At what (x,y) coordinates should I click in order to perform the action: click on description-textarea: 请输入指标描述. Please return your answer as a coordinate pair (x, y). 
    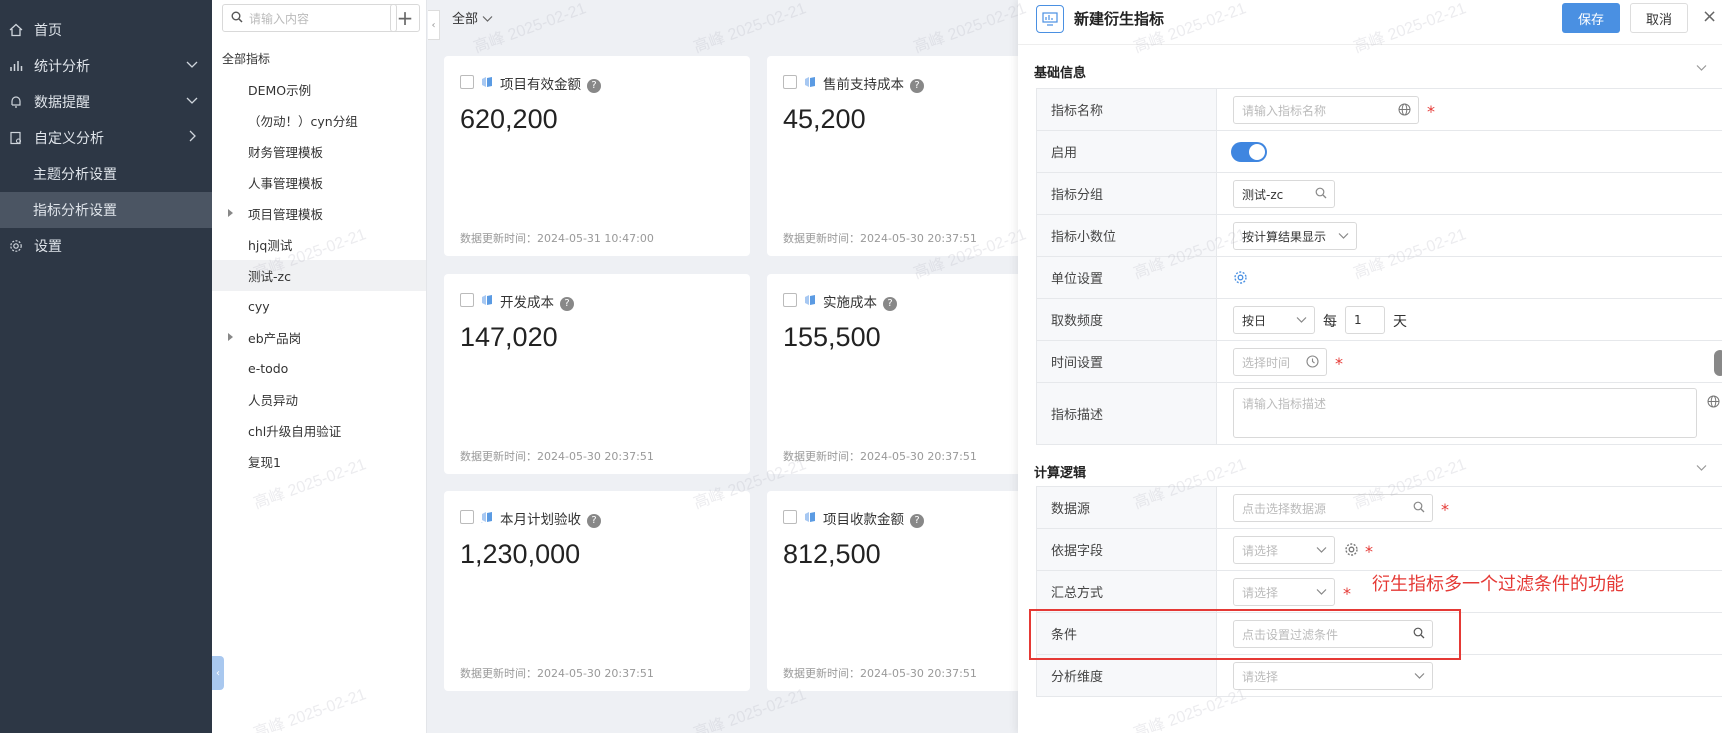
    Looking at the image, I should click on (1465, 413).